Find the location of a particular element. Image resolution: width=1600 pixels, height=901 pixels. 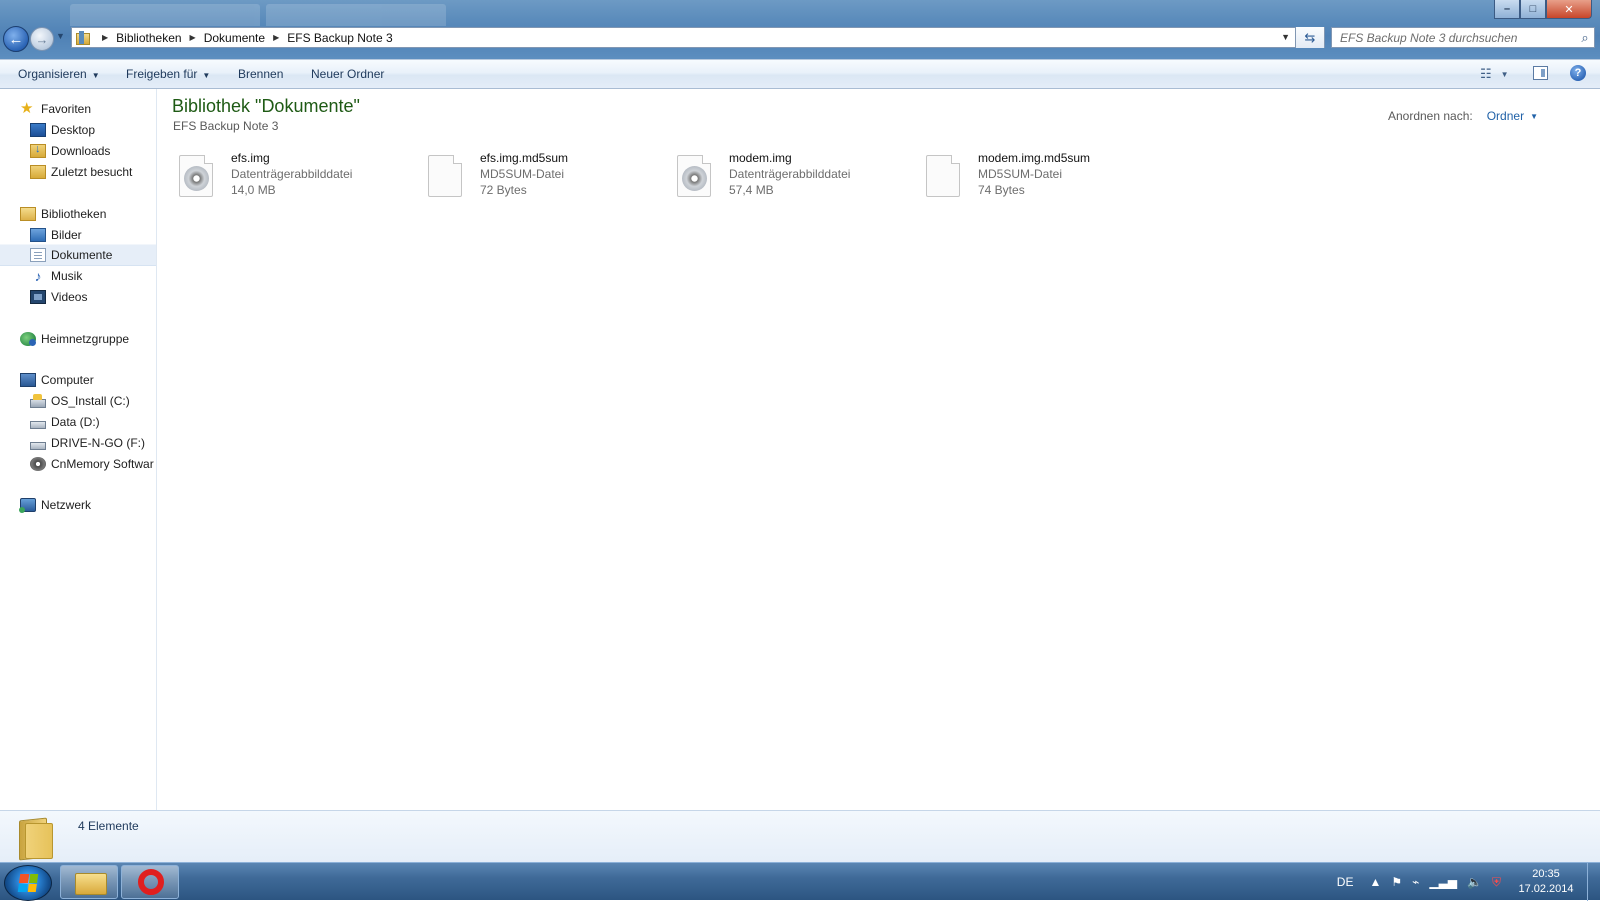

back-button: ← is located at coordinates (16, 39).